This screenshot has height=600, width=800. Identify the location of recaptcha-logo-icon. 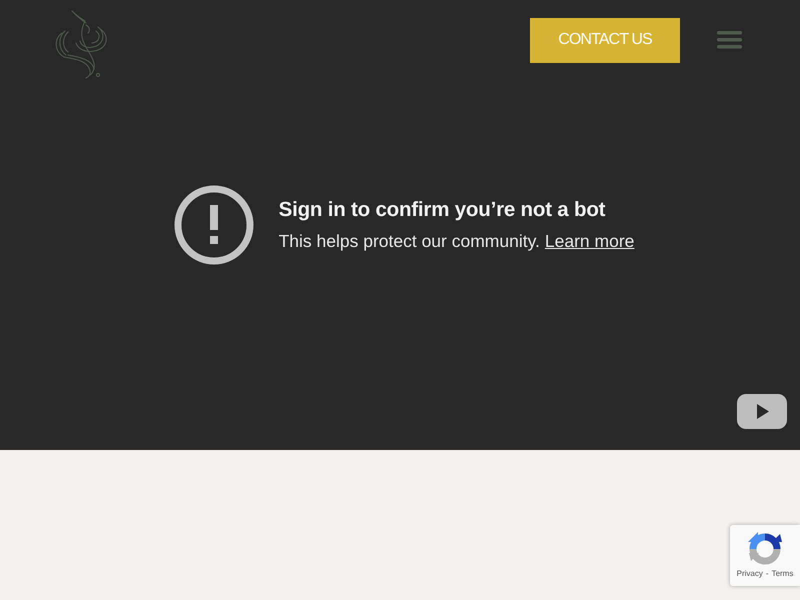
(765, 549).